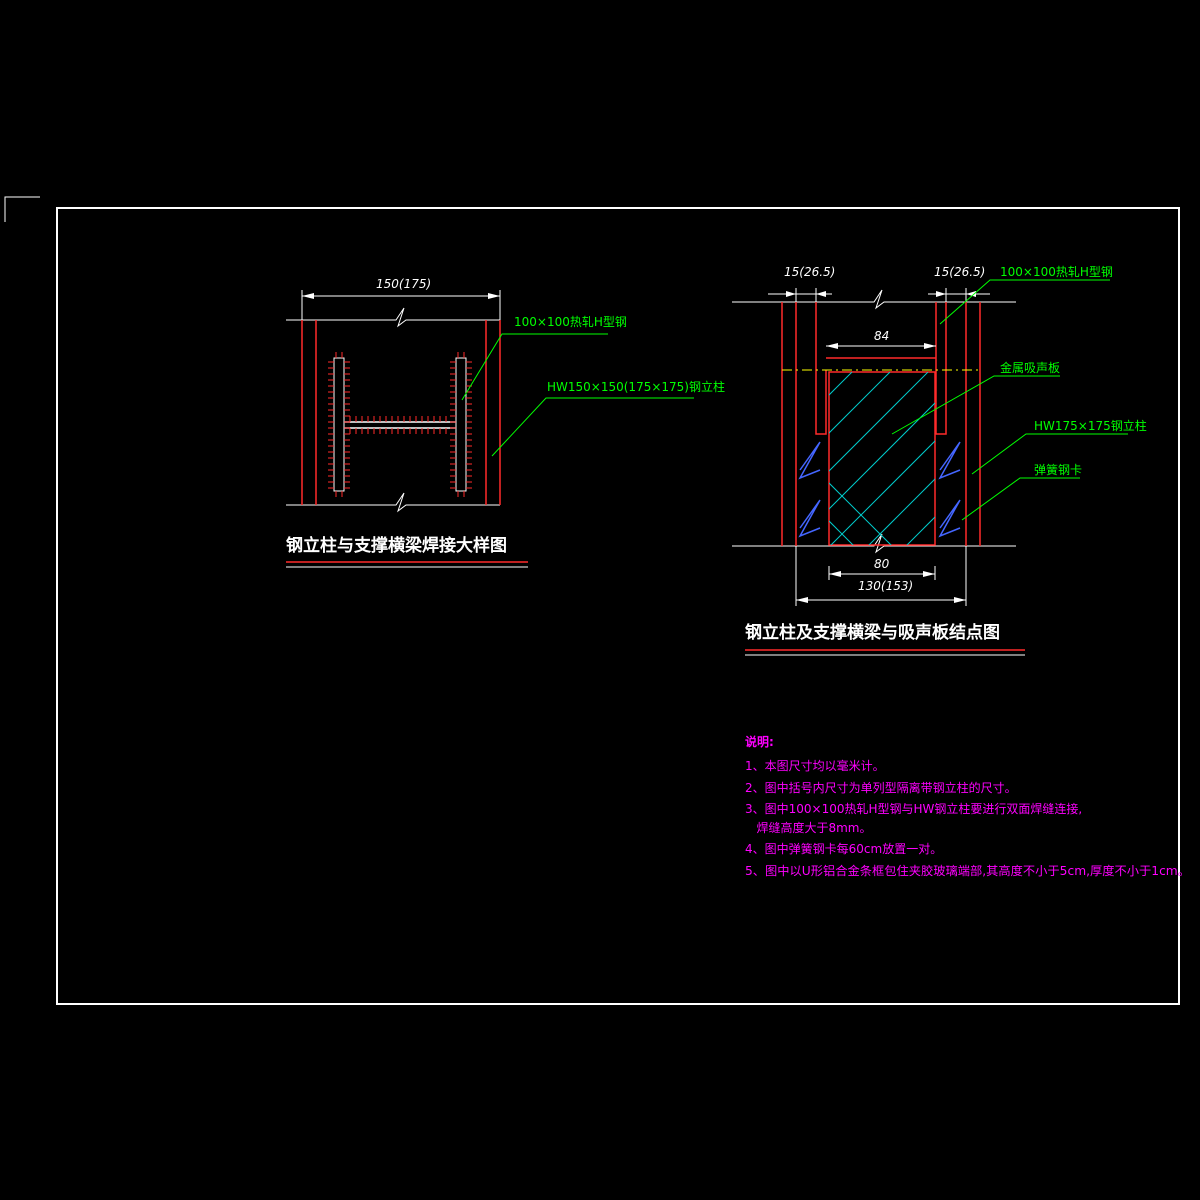 The image size is (1200, 1200). What do you see at coordinates (821, 368) in the screenshot?
I see `beam-flange-left-right-detail` at bounding box center [821, 368].